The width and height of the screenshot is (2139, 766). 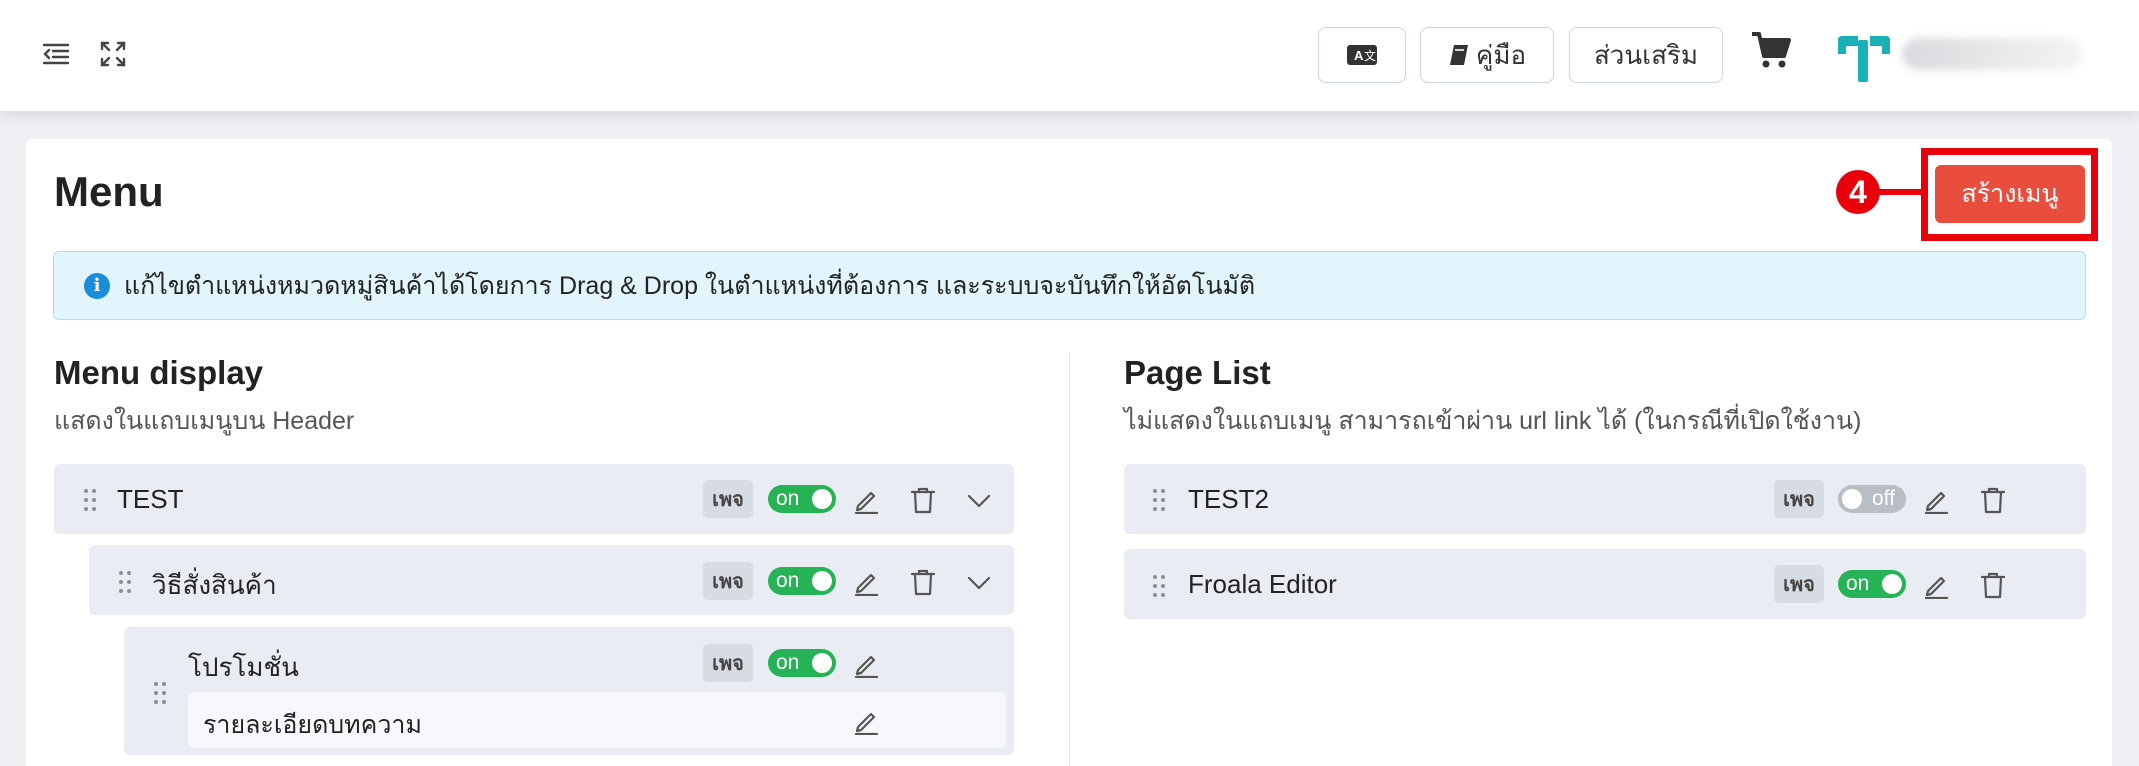 I want to click on annotation-connector, so click(x=1900, y=192).